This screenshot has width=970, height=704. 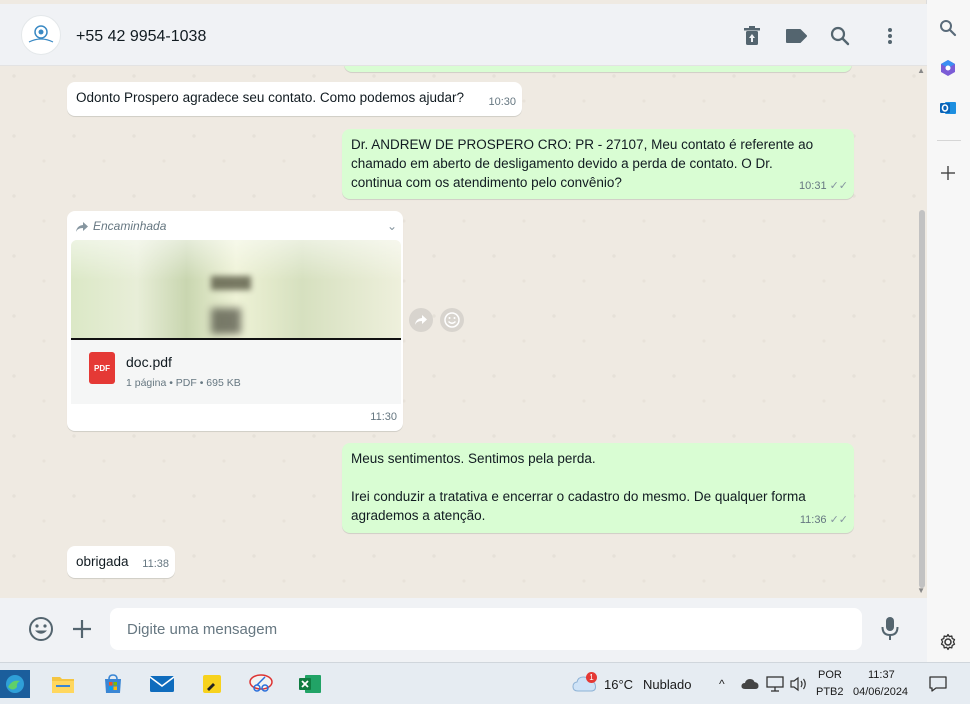 What do you see at coordinates (473, 458) in the screenshot?
I see `message-line: Meus sentimentos. Sentimos pela perda.` at bounding box center [473, 458].